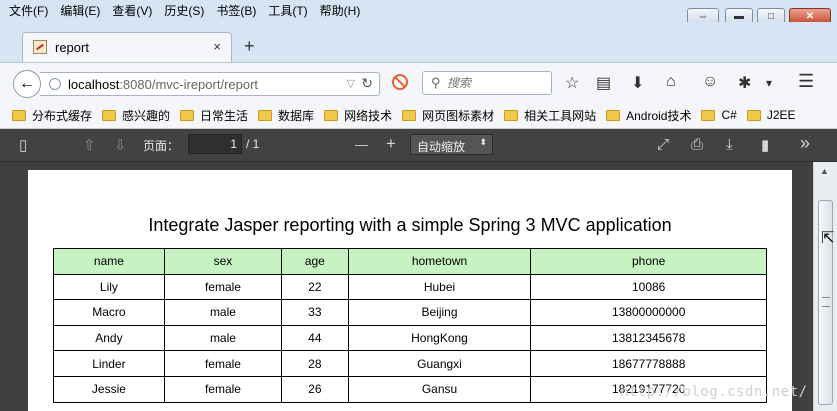  Describe the element at coordinates (418, 42) in the screenshot. I see `tab-strip: report × +` at that location.